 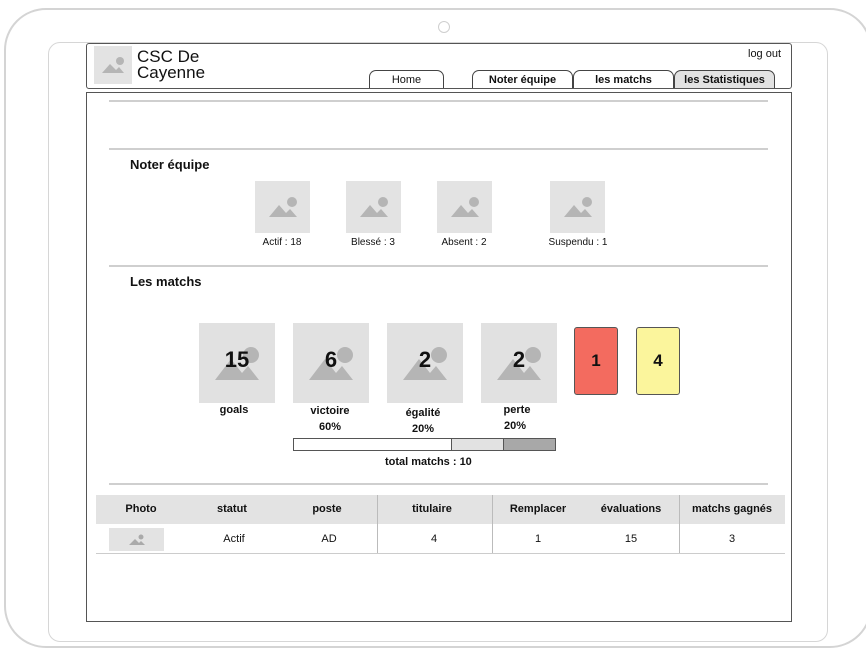 What do you see at coordinates (234, 410) in the screenshot?
I see `goals-label: goals` at bounding box center [234, 410].